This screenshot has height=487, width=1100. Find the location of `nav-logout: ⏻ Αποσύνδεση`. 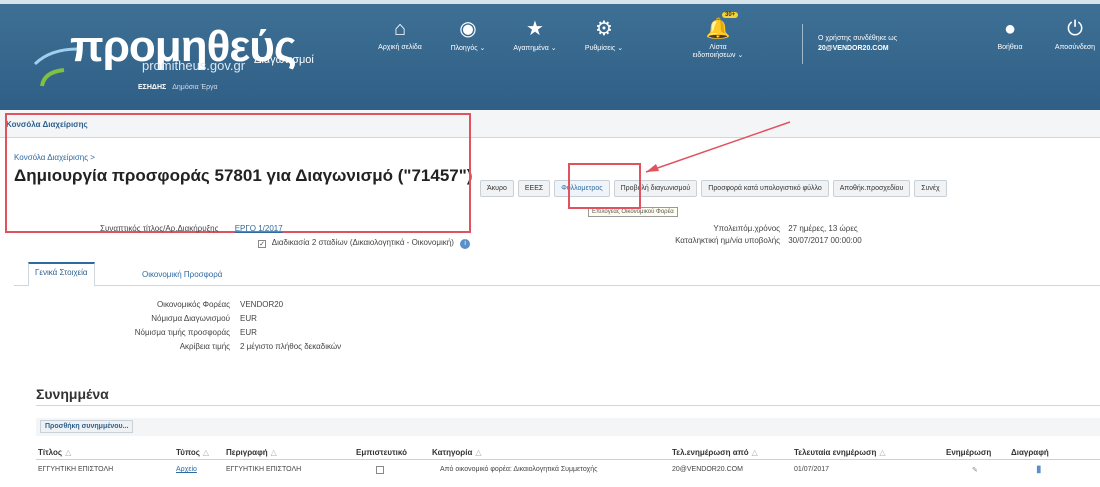

nav-logout: ⏻ Αποσύνδεση is located at coordinates (1075, 34).